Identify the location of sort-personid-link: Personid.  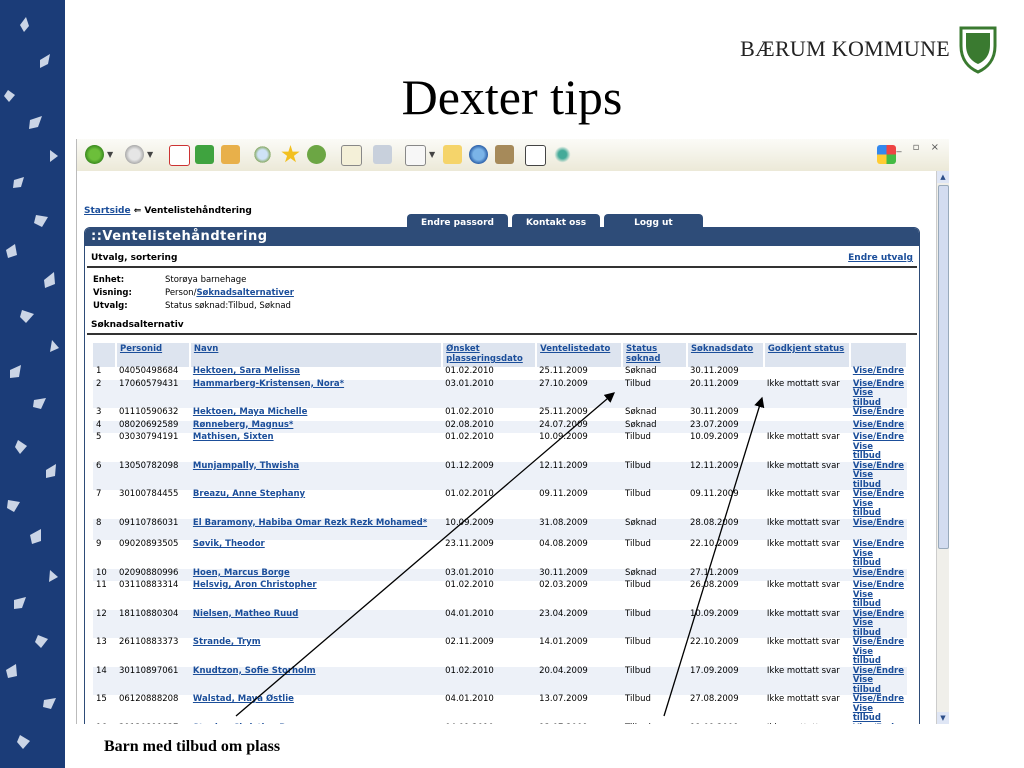
(141, 349).